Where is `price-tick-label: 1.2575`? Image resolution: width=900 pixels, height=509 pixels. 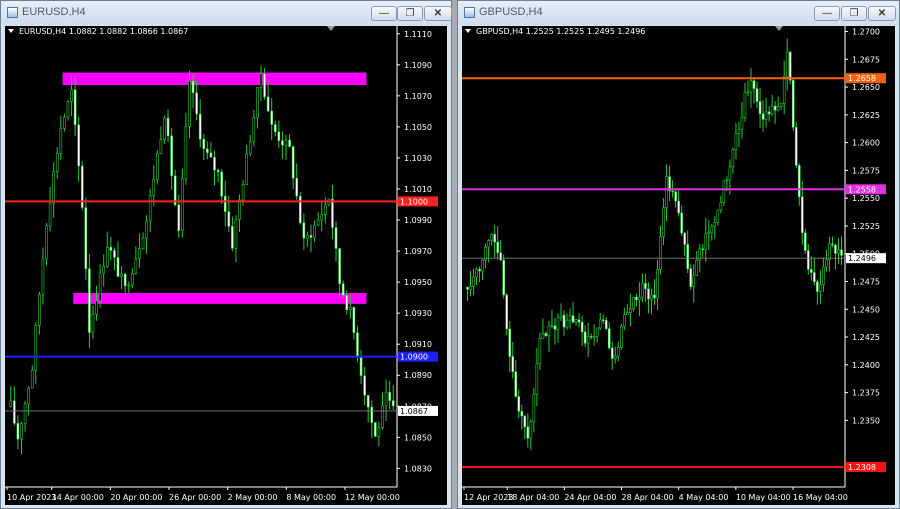 price-tick-label: 1.2575 is located at coordinates (866, 170).